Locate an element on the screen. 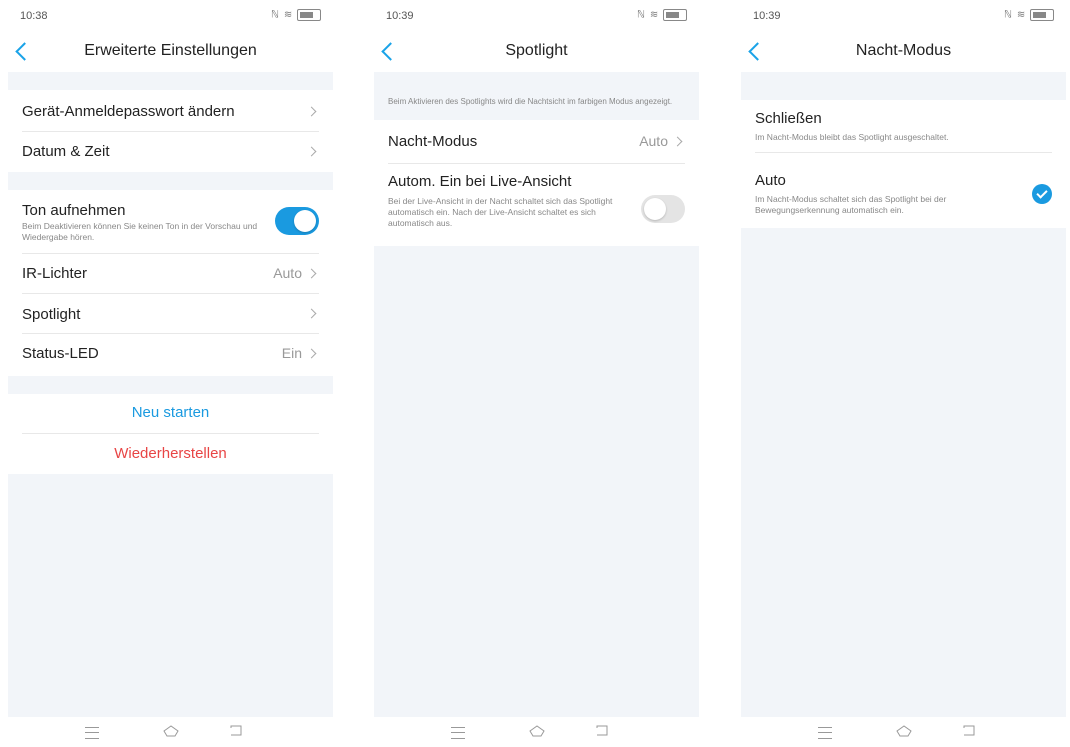 The width and height of the screenshot is (1070, 747). night-mode-row: Nacht-Modus Auto is located at coordinates (536, 141).